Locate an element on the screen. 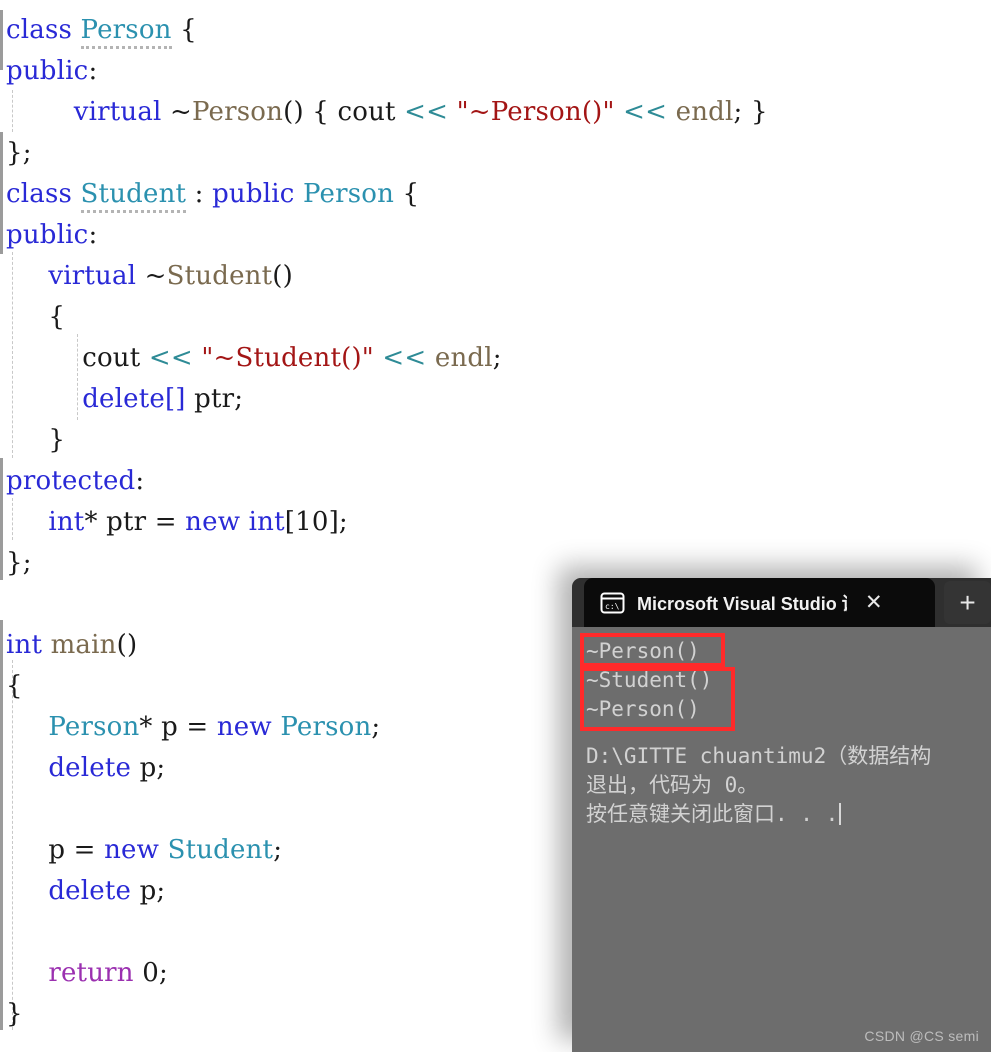 This screenshot has width=991, height=1052. code-line: return 0; is located at coordinates (87, 973).